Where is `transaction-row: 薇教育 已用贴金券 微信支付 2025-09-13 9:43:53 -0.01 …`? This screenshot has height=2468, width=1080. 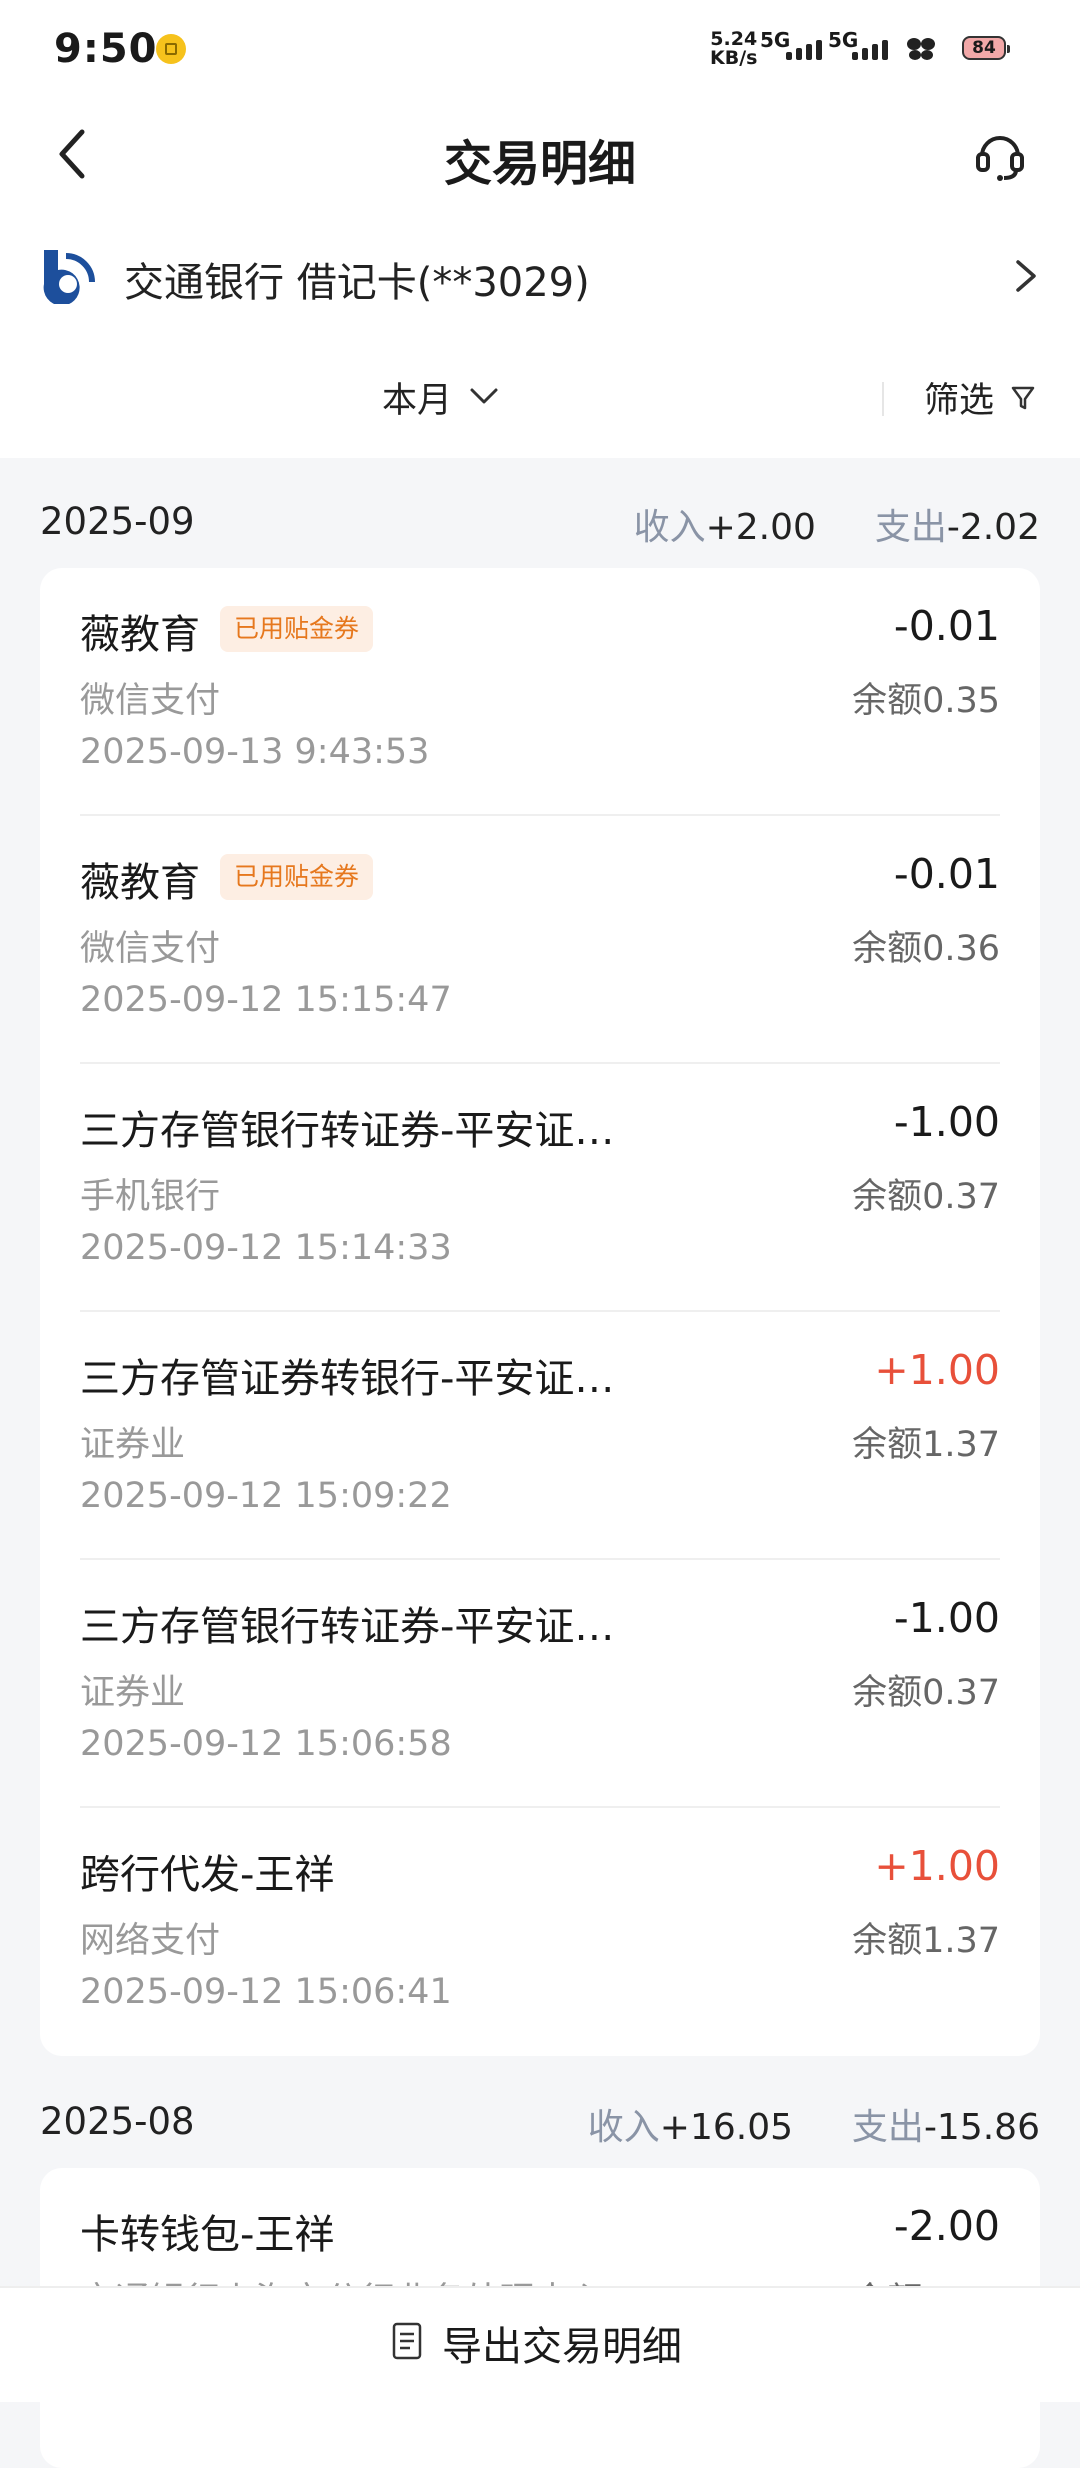
transaction-row: 薇教育 已用贴金券 微信支付 2025-09-13 9:43:53 -0.01 … is located at coordinates (540, 692).